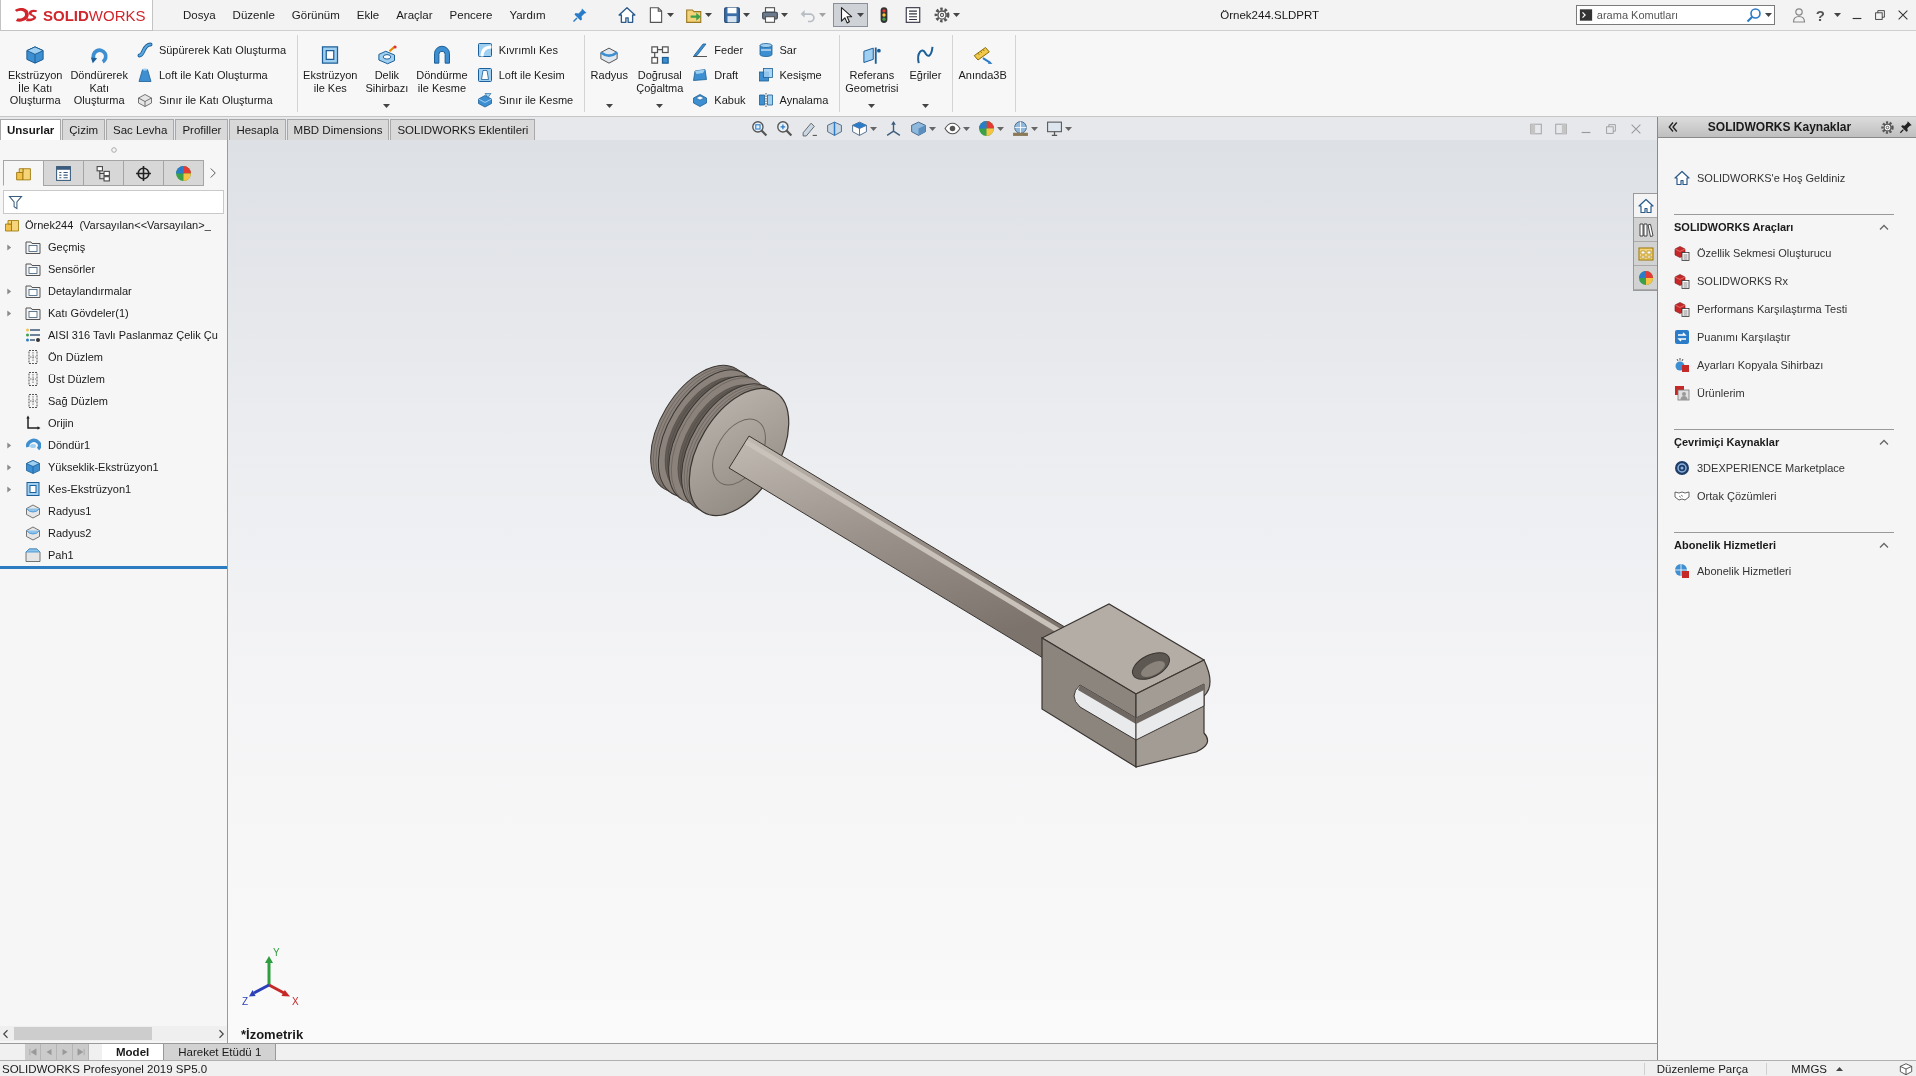  What do you see at coordinates (214, 49) in the screenshot?
I see `ribbon-button: Süpürerek Katı Oluşturma` at bounding box center [214, 49].